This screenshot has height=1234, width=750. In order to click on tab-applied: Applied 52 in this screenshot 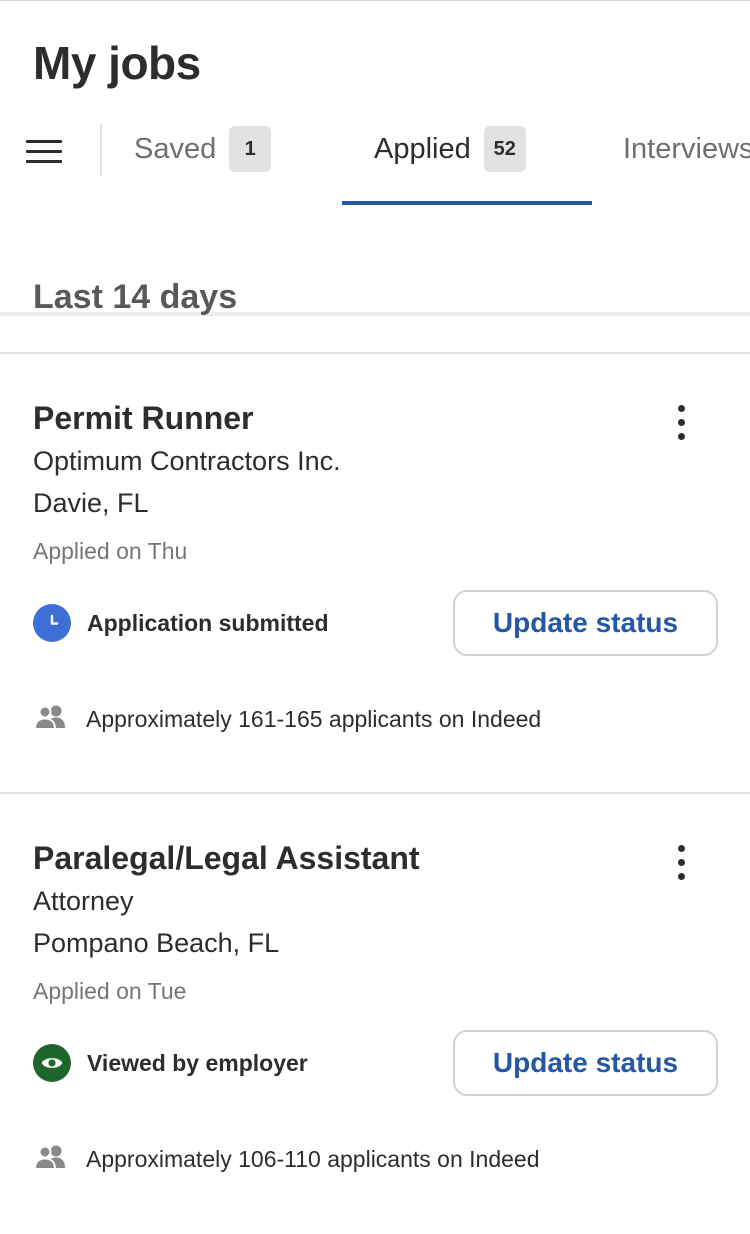, I will do `click(450, 149)`.